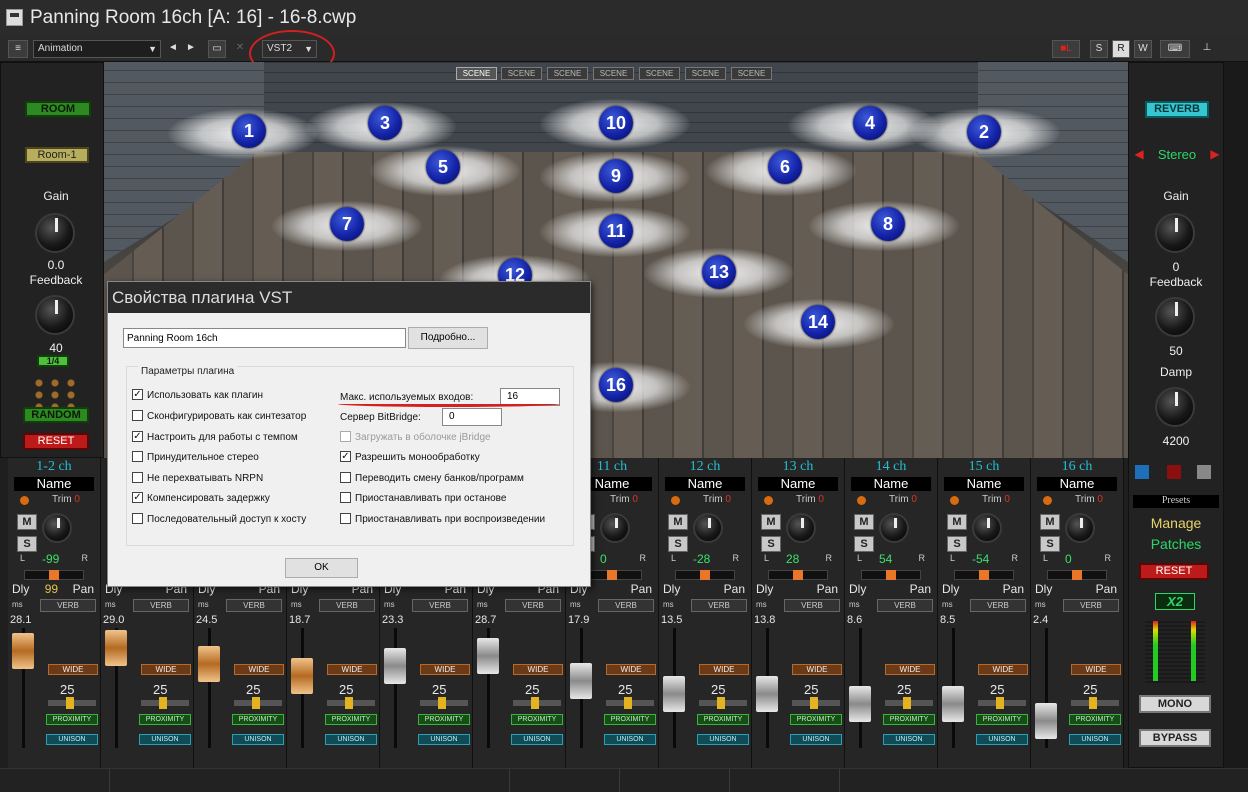  Describe the element at coordinates (1121, 49) in the screenshot. I see `r-button: R` at that location.